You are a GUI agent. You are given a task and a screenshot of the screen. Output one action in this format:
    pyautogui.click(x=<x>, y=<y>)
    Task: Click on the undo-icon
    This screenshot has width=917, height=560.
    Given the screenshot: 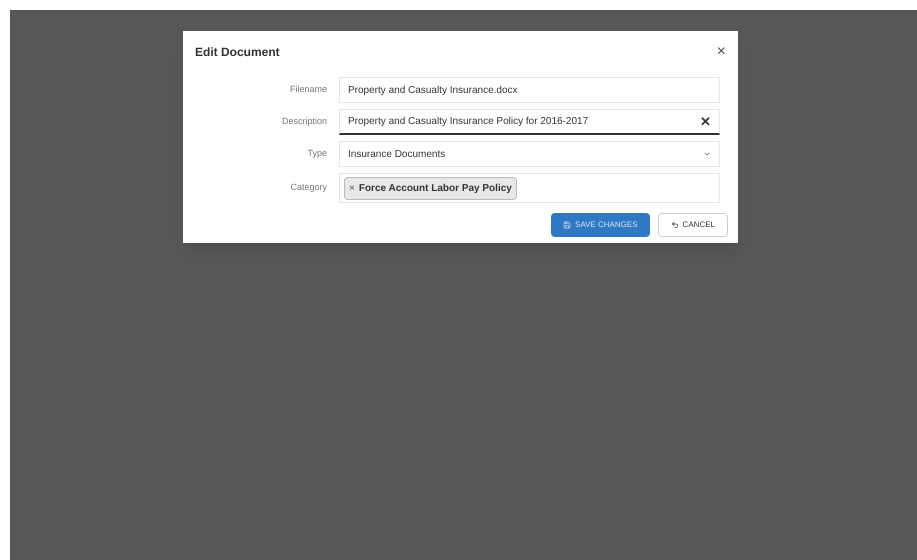 What is the action you would take?
    pyautogui.click(x=674, y=225)
    